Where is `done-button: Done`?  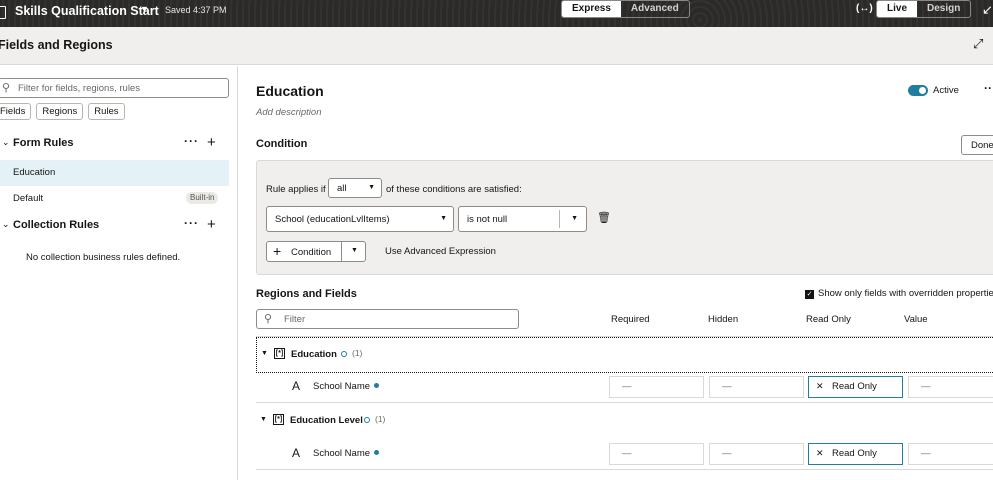 done-button: Done is located at coordinates (977, 145).